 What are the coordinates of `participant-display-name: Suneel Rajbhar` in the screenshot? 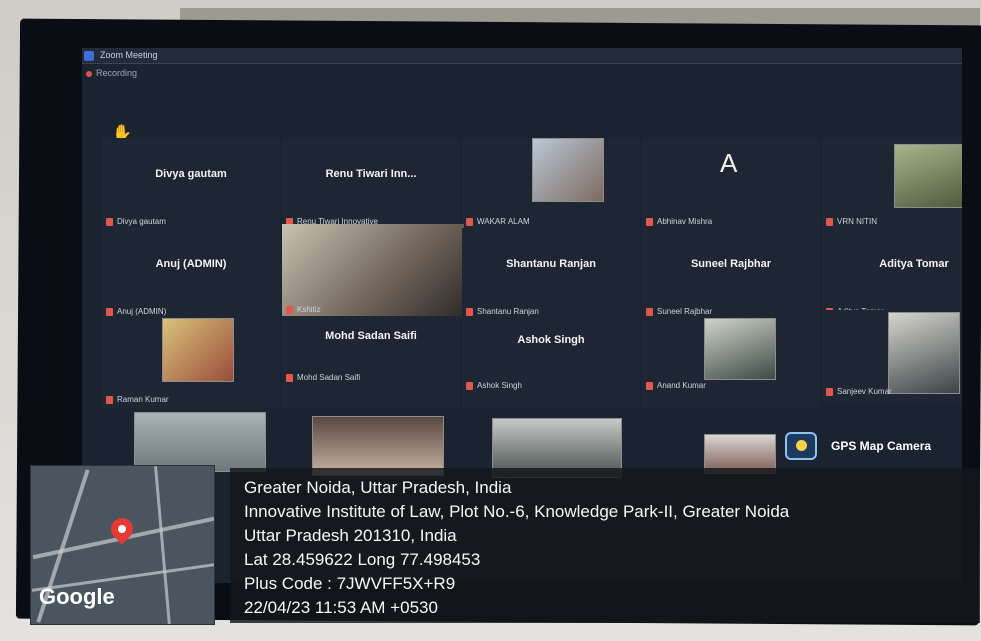 It's located at (731, 264).